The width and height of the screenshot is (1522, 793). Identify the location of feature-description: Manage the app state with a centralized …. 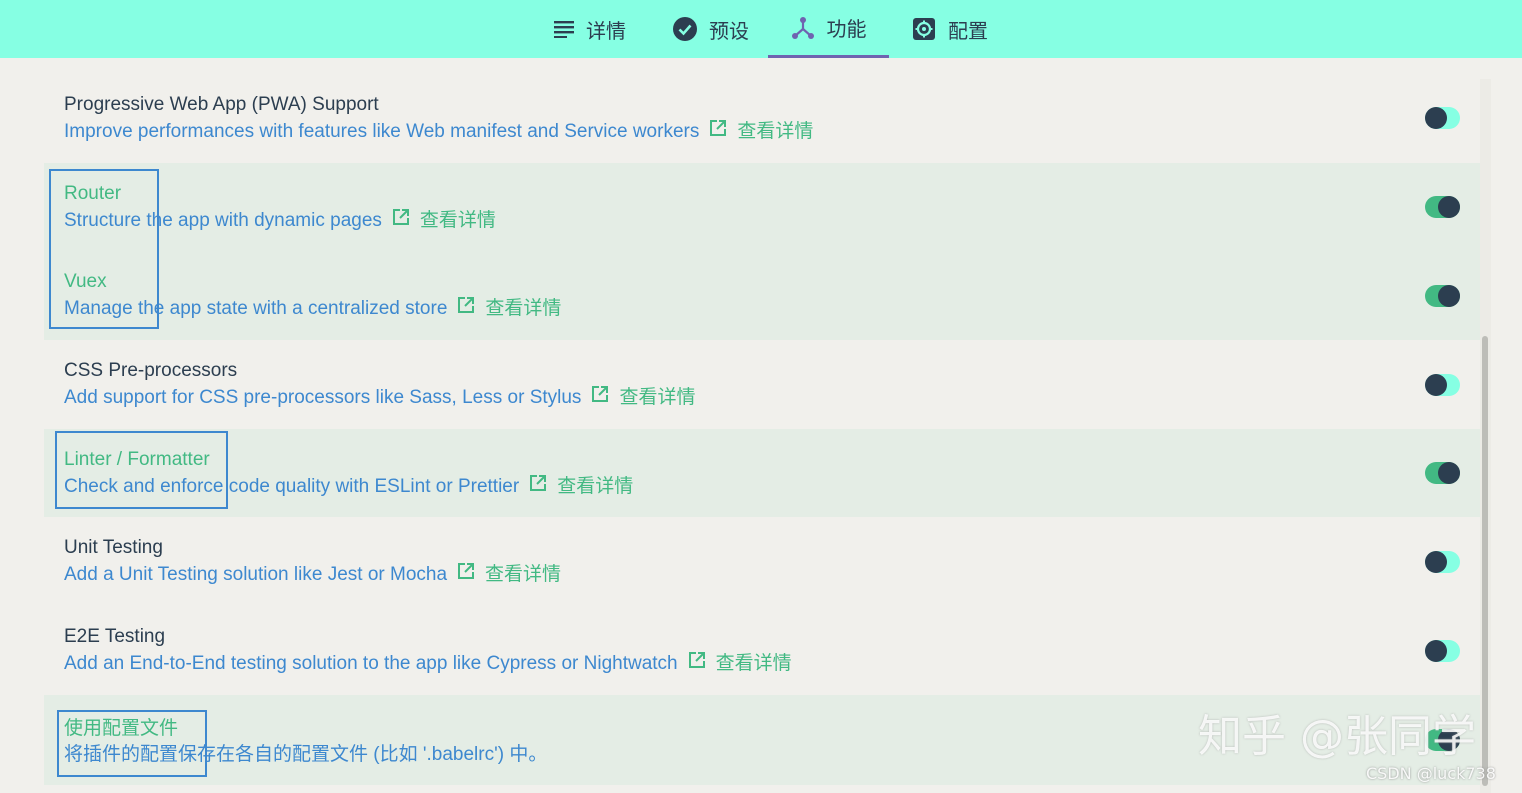
(312, 308).